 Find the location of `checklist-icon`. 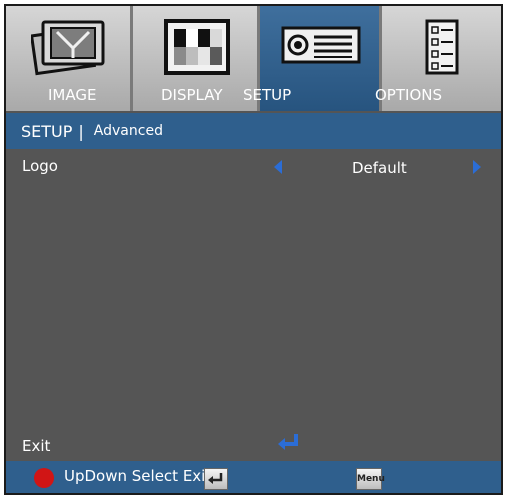

checklist-icon is located at coordinates (442, 47).